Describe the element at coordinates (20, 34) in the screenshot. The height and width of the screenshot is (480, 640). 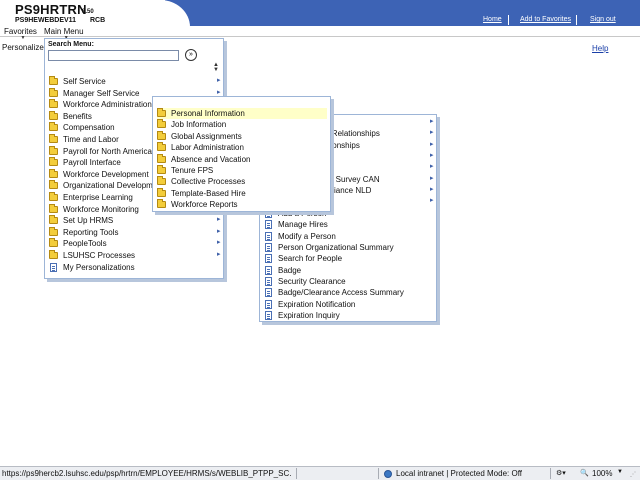
I see `favorites-menu: Favorites ▼` at that location.